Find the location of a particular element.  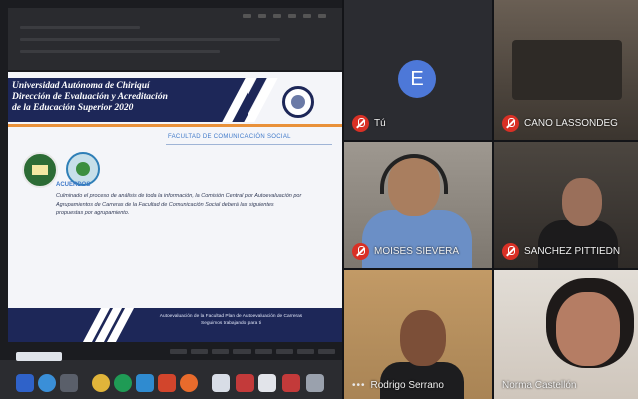

participant-label: SANCHEZ PITTIEDN is located at coordinates (561, 251).